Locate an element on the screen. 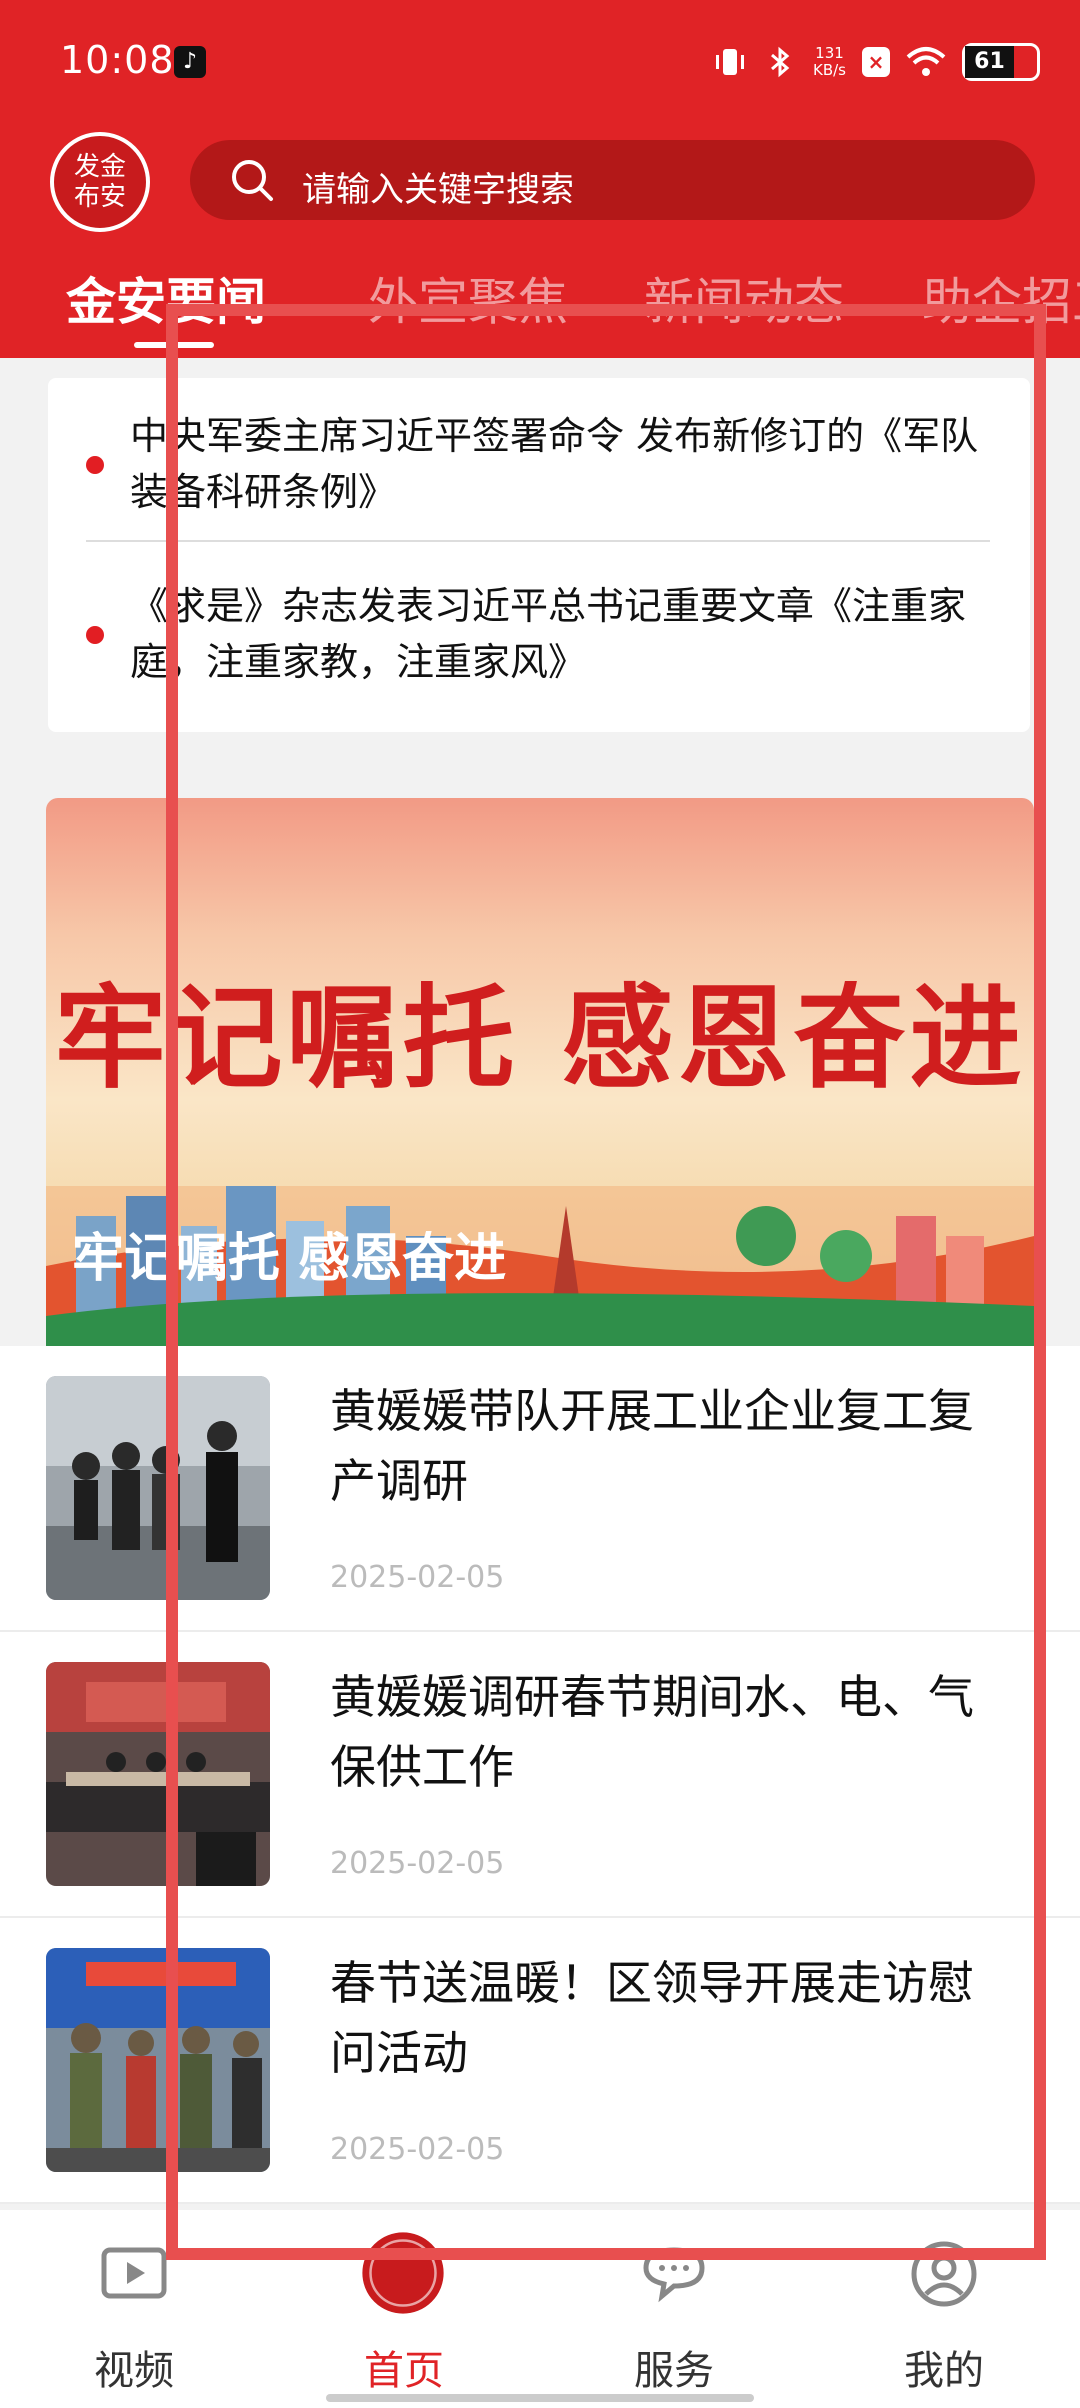 The width and height of the screenshot is (1080, 2408). news-item: 春节送温暖！区领导开展走访慰问活动 2025-02-05 is located at coordinates (540, 2061).